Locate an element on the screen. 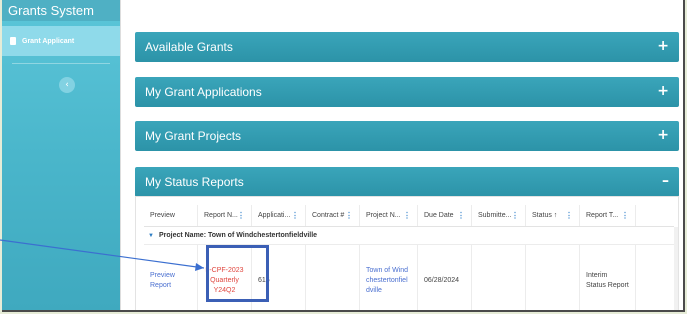 This screenshot has height=314, width=687. panel-my-grant-applications: My Grant Applications + is located at coordinates (407, 92).